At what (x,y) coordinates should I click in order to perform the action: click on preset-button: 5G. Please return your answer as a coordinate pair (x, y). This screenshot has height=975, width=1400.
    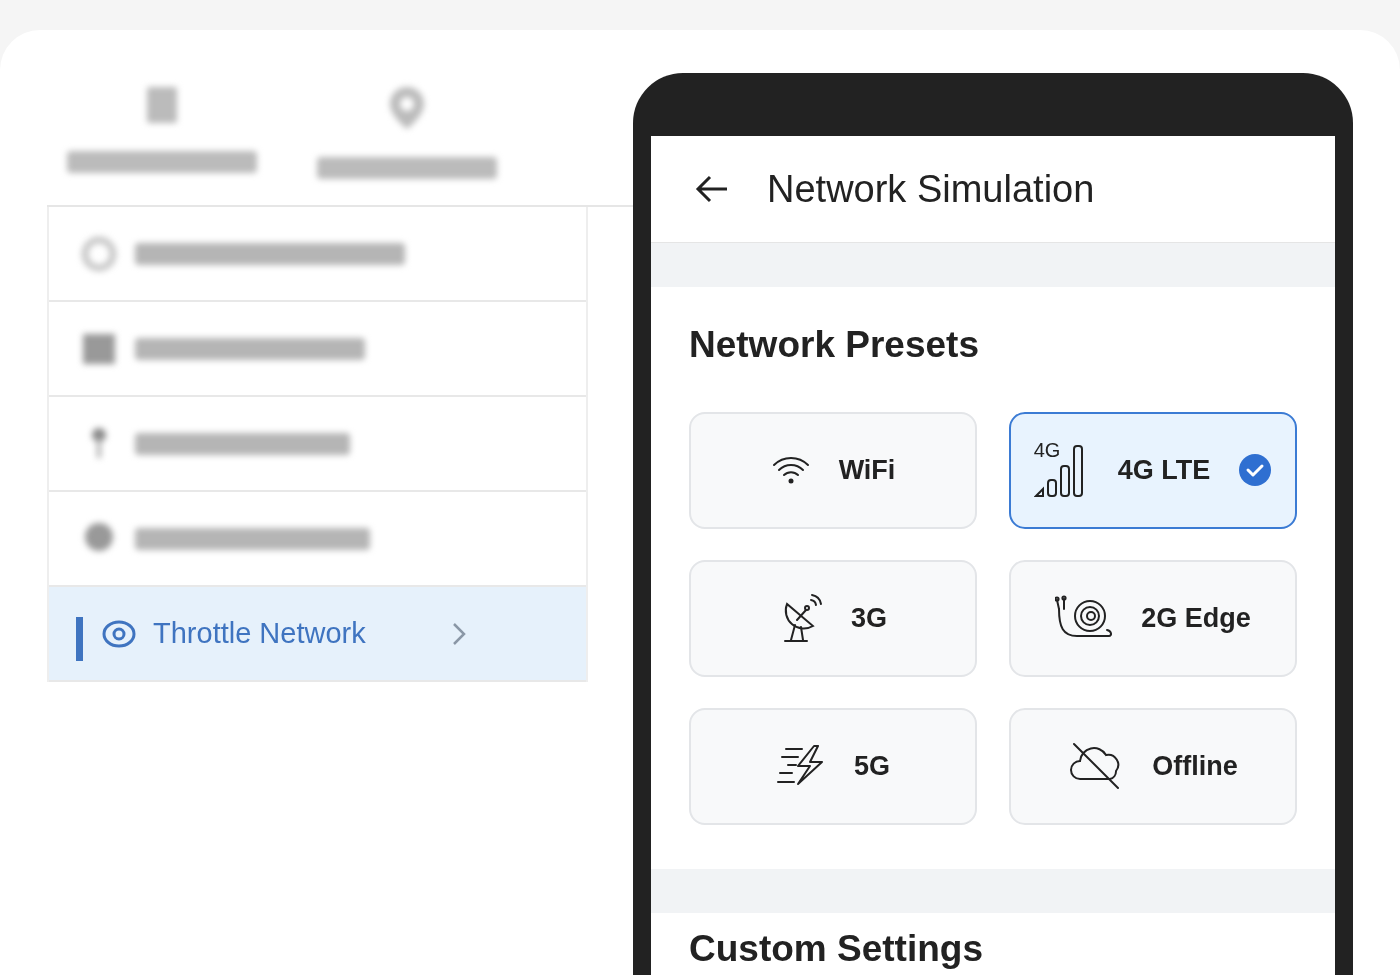
    Looking at the image, I should click on (833, 766).